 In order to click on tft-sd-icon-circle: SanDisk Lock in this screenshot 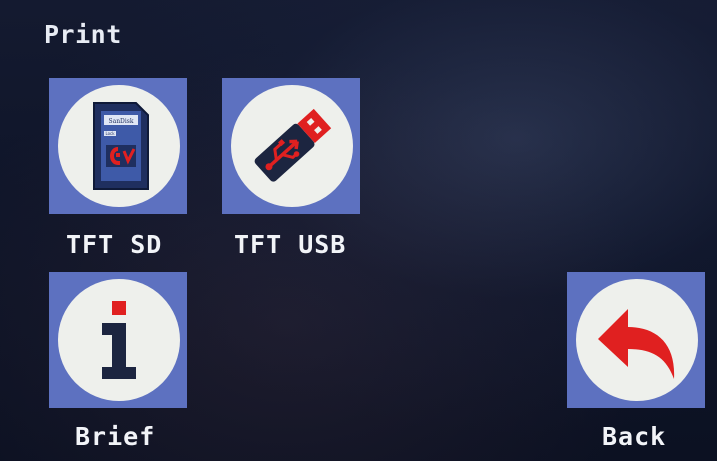, I will do `click(119, 146)`.